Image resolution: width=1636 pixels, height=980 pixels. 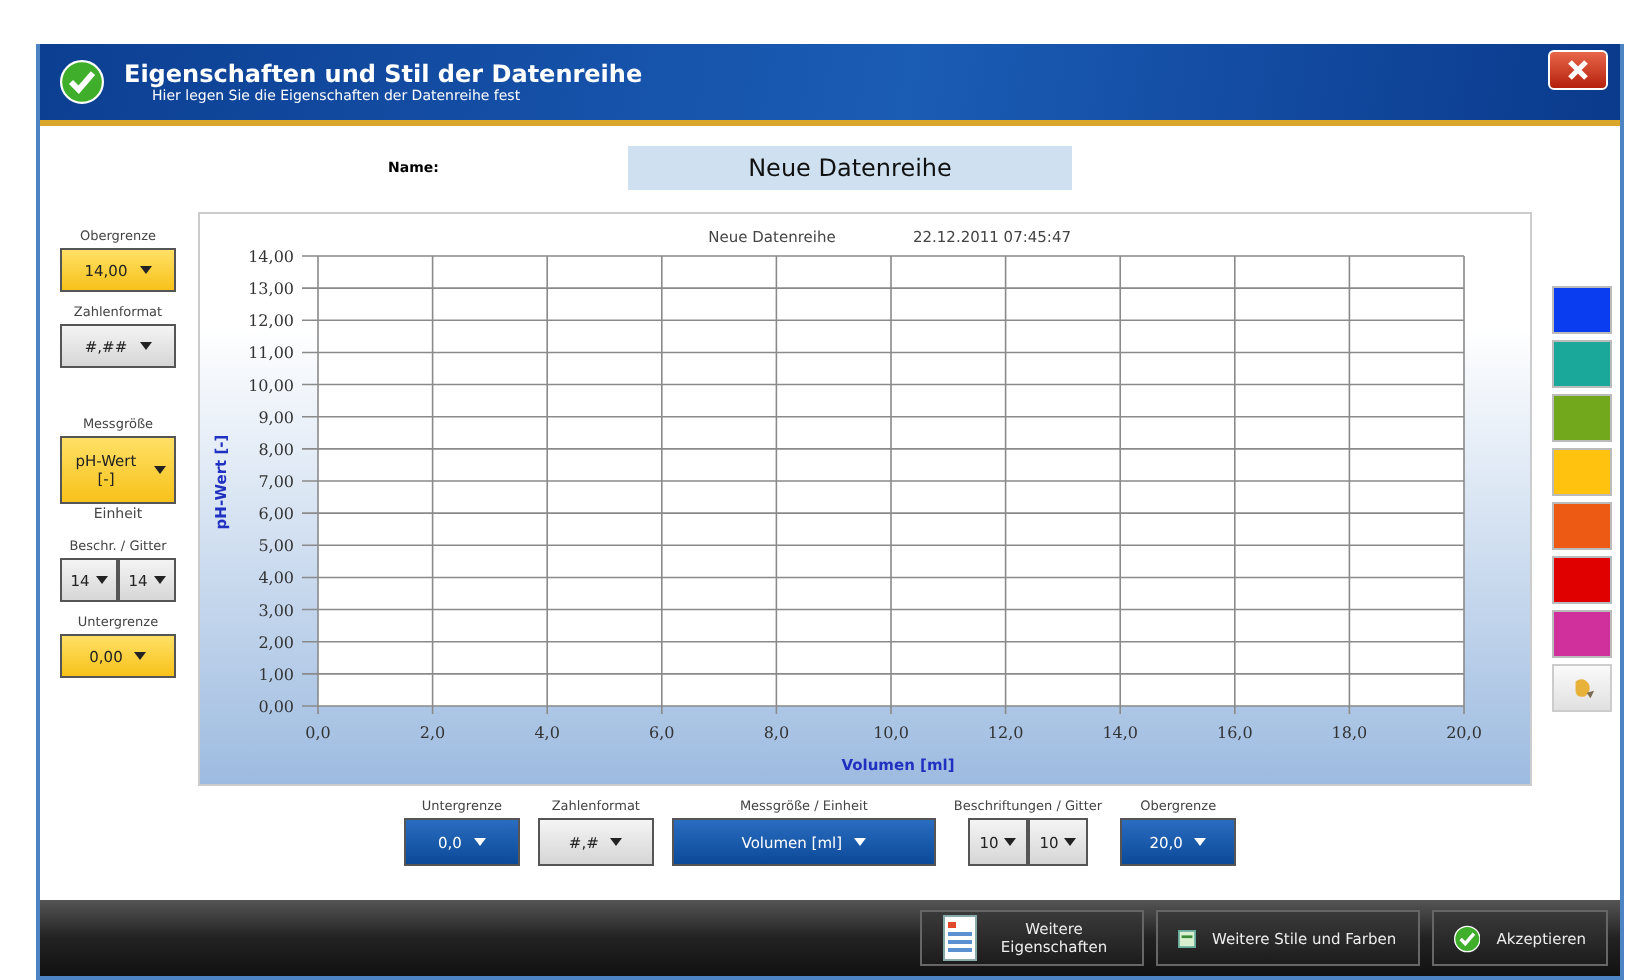 What do you see at coordinates (271, 321) in the screenshot?
I see `y-tick-label: 12,00` at bounding box center [271, 321].